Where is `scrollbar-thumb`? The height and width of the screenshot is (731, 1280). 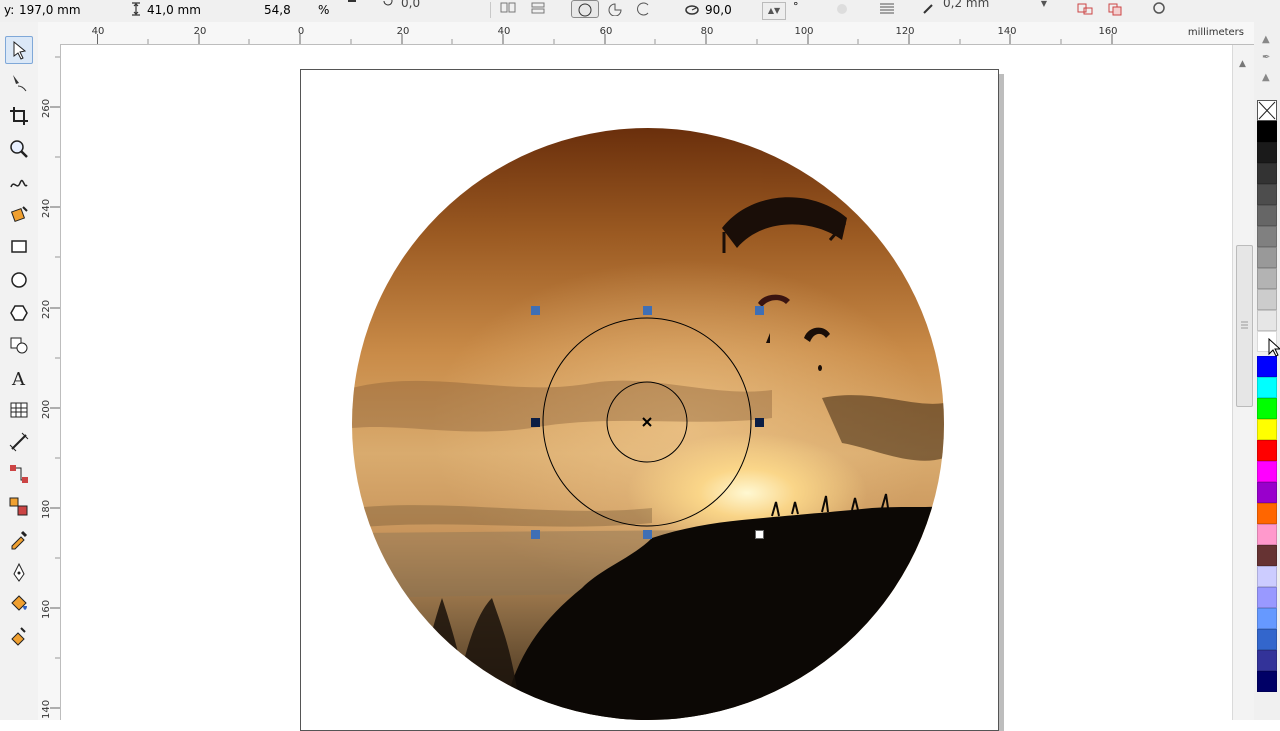
scrollbar-thumb is located at coordinates (1244, 326).